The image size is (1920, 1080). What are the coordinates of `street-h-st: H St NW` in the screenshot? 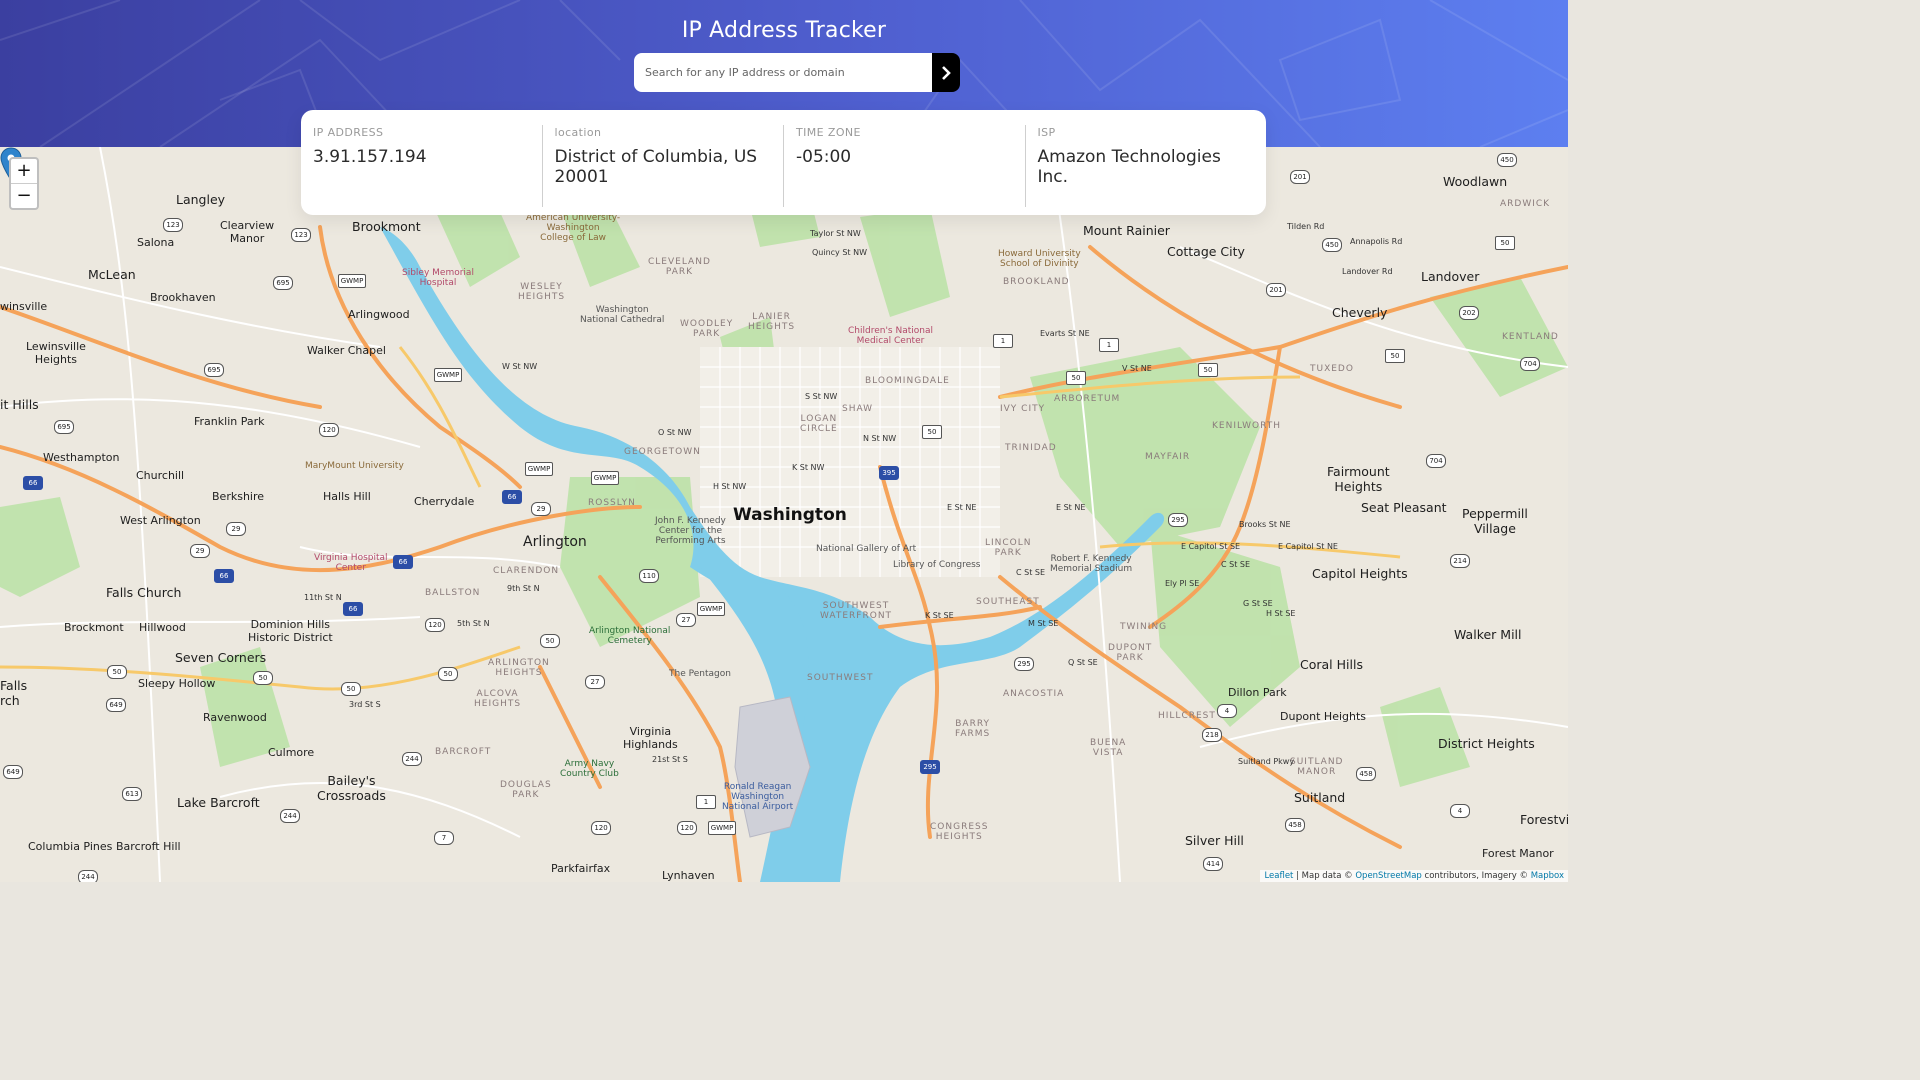 It's located at (730, 486).